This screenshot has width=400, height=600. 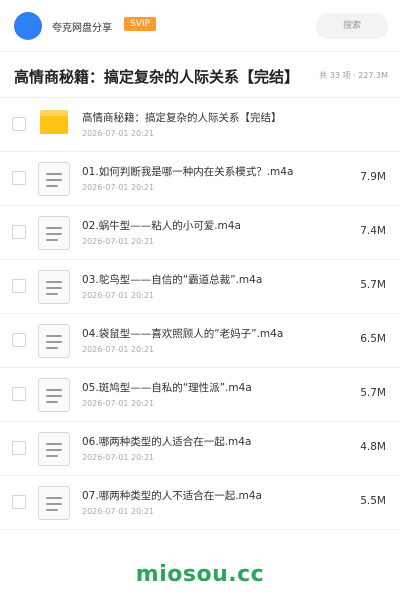 What do you see at coordinates (167, 387) in the screenshot?
I see `item-name: 05.斑鸠型——自私的“理性派”.m4a` at bounding box center [167, 387].